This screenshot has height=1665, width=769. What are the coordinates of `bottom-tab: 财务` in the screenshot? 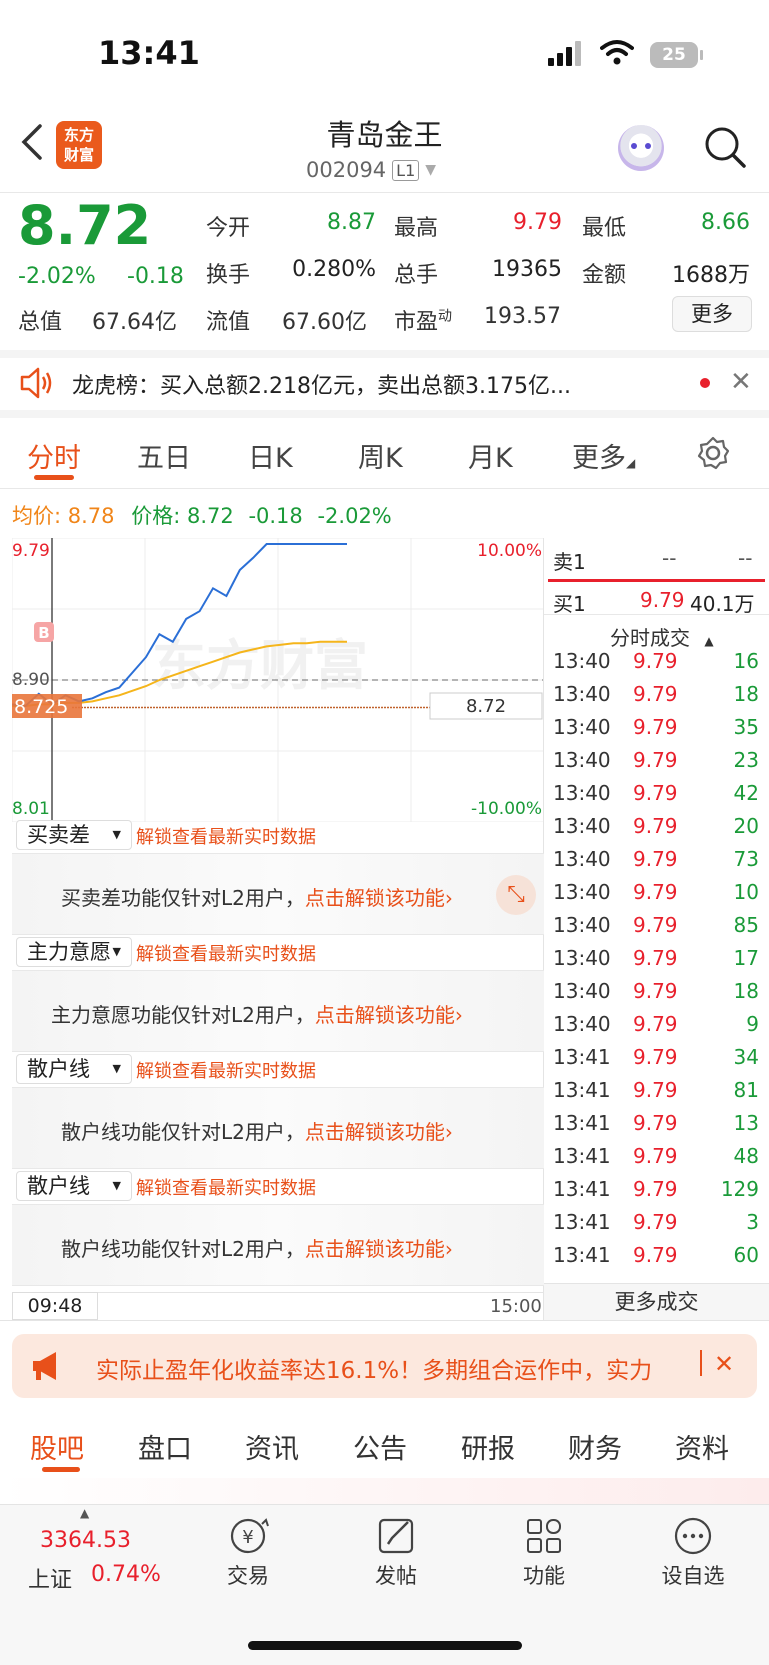 It's located at (595, 1446).